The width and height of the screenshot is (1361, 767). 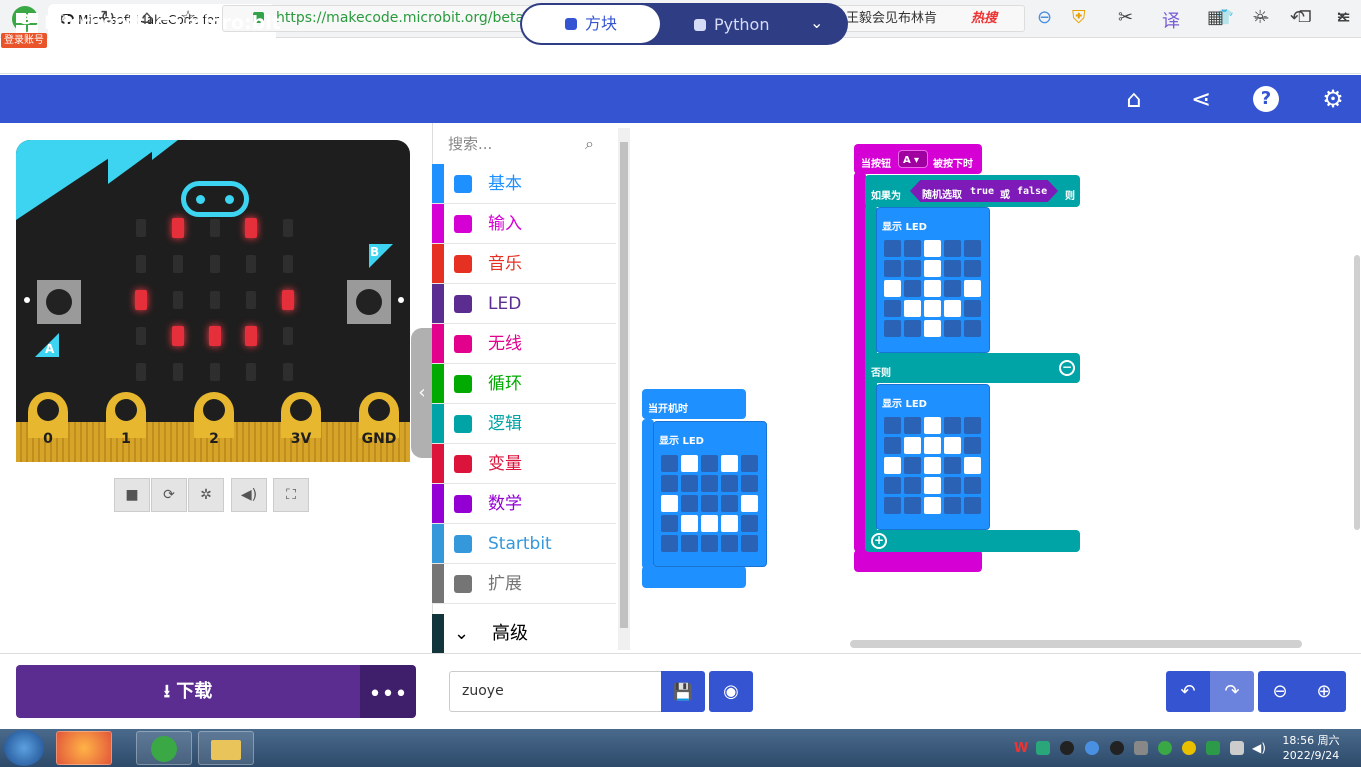 I want to click on category-2: 音乐, so click(x=524, y=264).